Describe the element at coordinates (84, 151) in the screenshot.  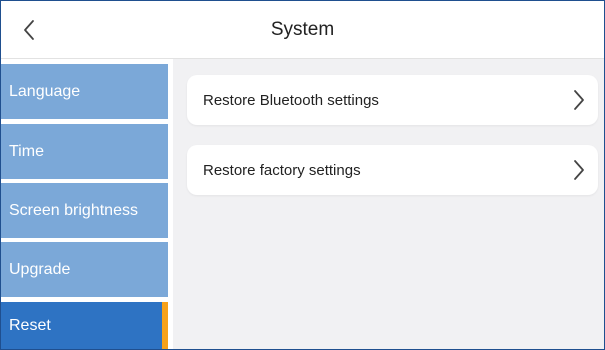
I see `sidebar-item-time: Time` at that location.